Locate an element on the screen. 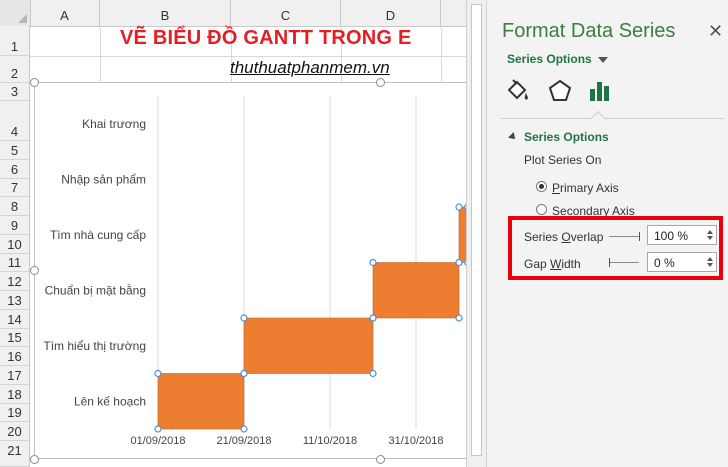 The image size is (728, 467). category-label: Lên kế hoạch is located at coordinates (110, 401).